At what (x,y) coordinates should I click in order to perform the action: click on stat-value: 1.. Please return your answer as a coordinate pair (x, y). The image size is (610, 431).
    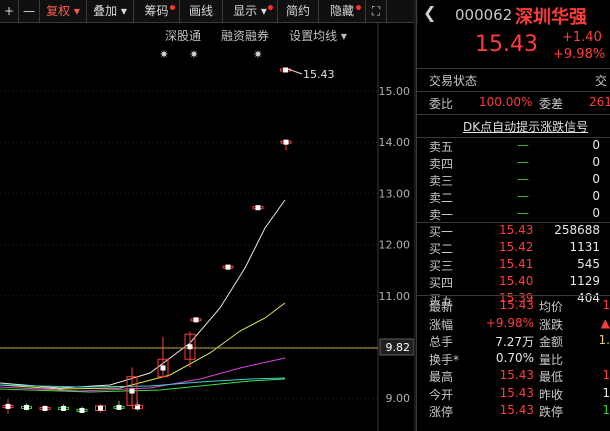
    Looking at the image, I should click on (604, 340).